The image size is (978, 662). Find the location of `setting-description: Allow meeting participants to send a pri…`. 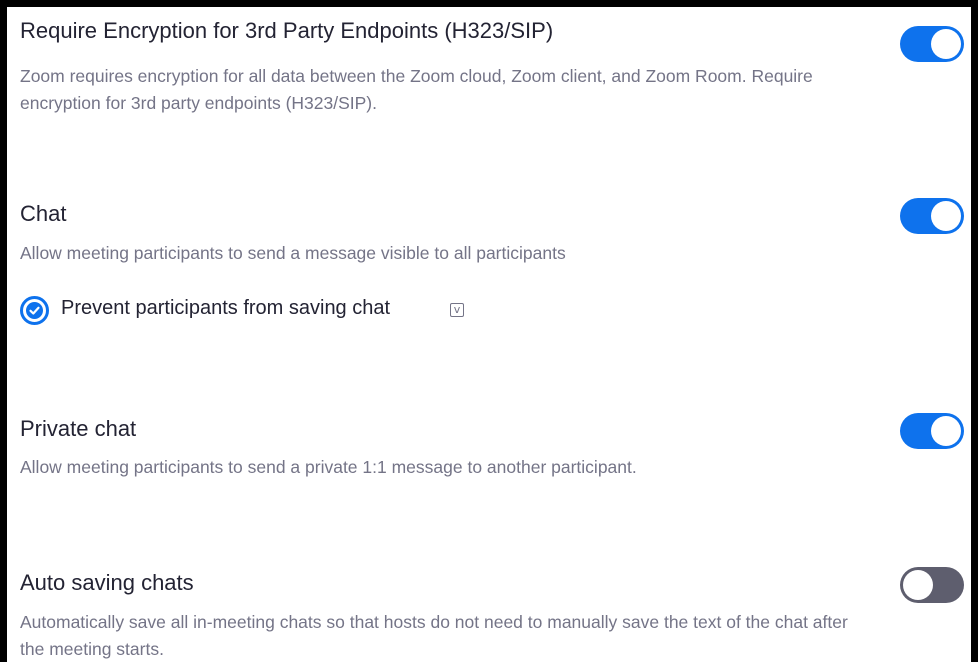

setting-description: Allow meeting participants to send a pri… is located at coordinates (328, 467).